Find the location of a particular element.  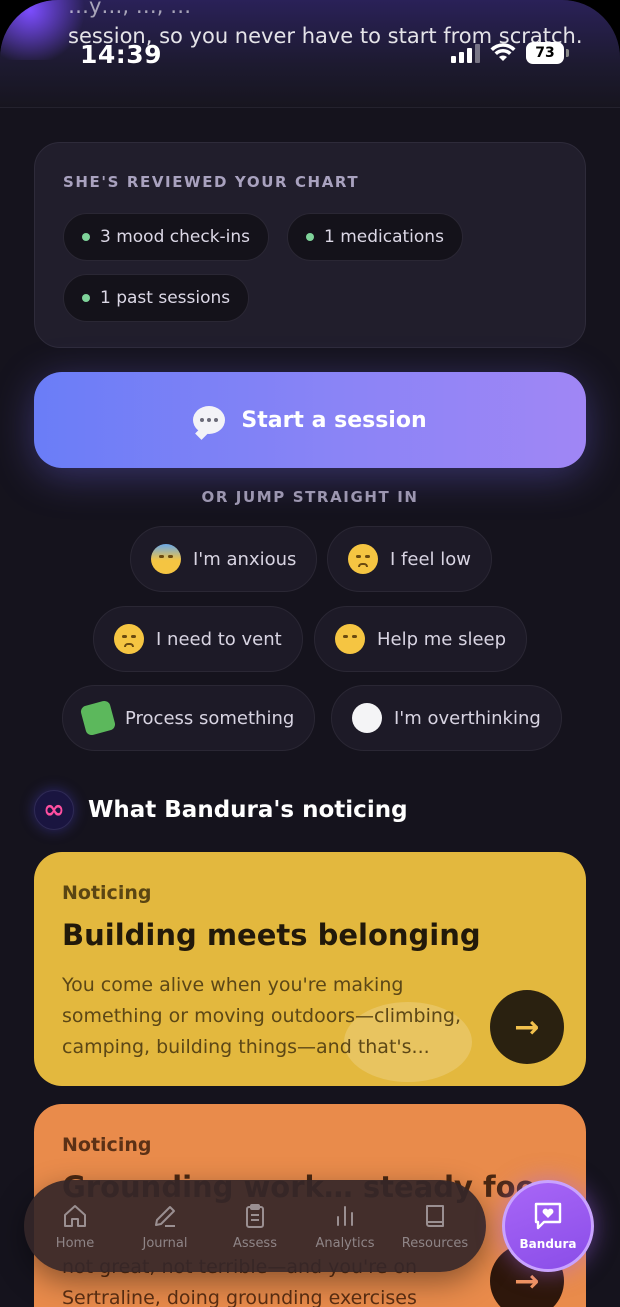

jump-in-label: OR JUMP STRAIGHT IN is located at coordinates (310, 497).